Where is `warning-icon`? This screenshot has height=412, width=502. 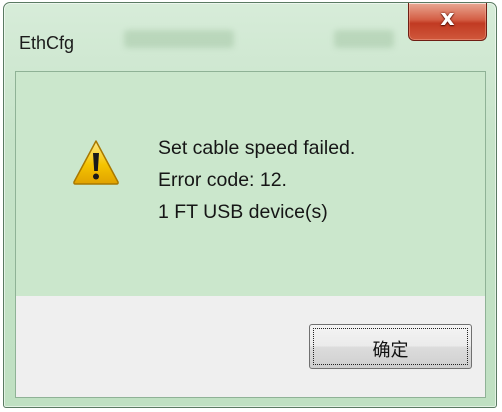 warning-icon is located at coordinates (96, 162).